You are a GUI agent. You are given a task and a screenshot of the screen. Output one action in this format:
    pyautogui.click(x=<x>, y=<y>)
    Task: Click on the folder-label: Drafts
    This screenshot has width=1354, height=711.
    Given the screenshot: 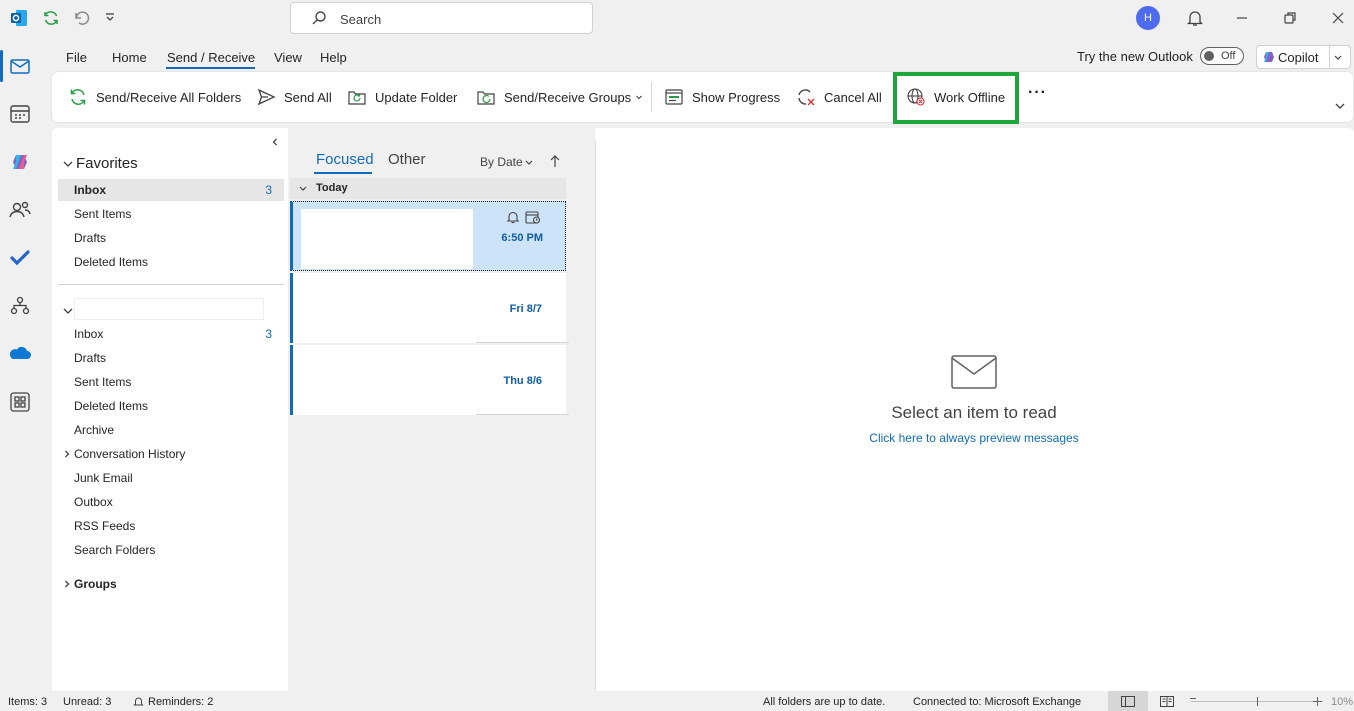 What is the action you would take?
    pyautogui.click(x=90, y=358)
    